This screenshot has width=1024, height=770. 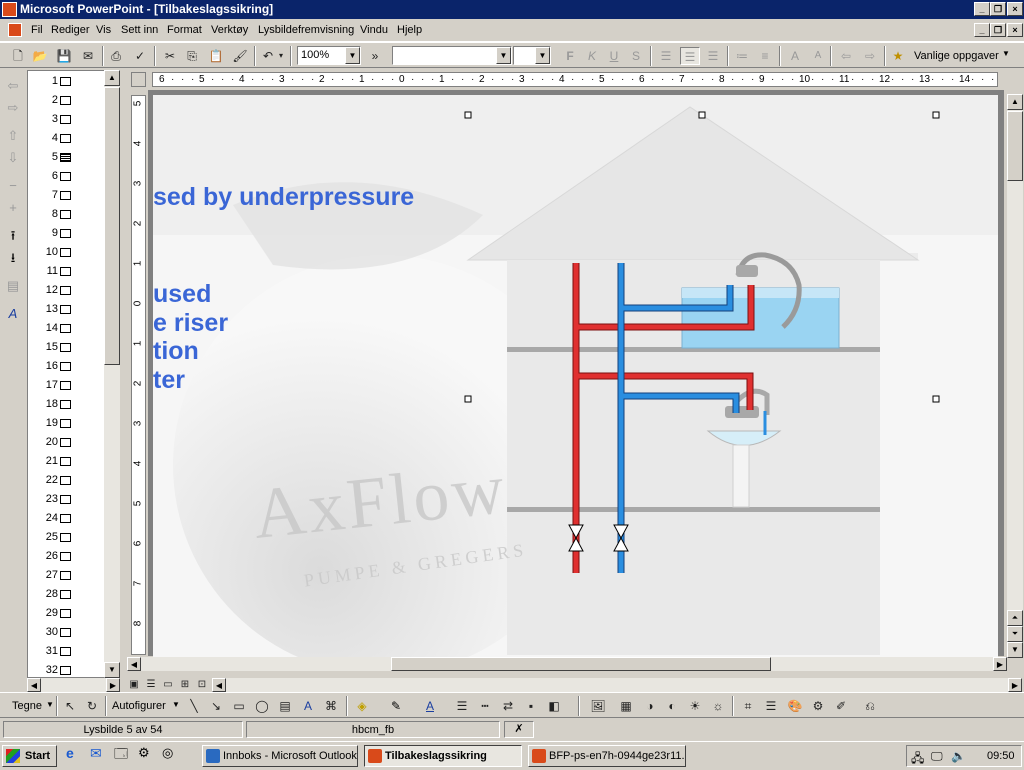 What do you see at coordinates (148, 756) in the screenshot?
I see `channels-quicklaunch-icon: ⚙` at bounding box center [148, 756].